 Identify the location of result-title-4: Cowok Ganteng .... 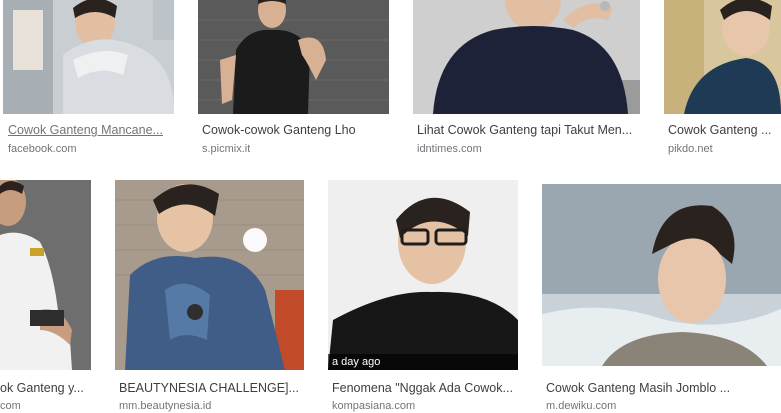
(723, 130).